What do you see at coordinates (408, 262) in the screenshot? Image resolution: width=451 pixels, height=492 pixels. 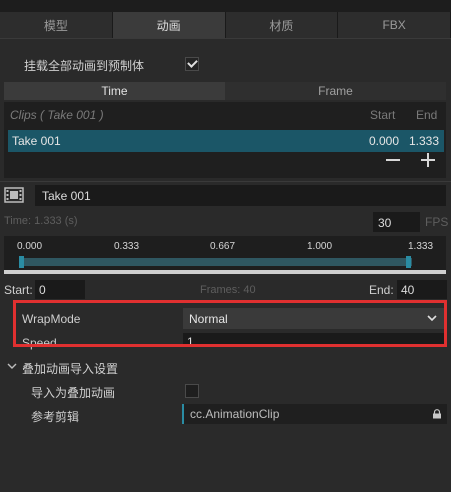 I see `end-handle` at bounding box center [408, 262].